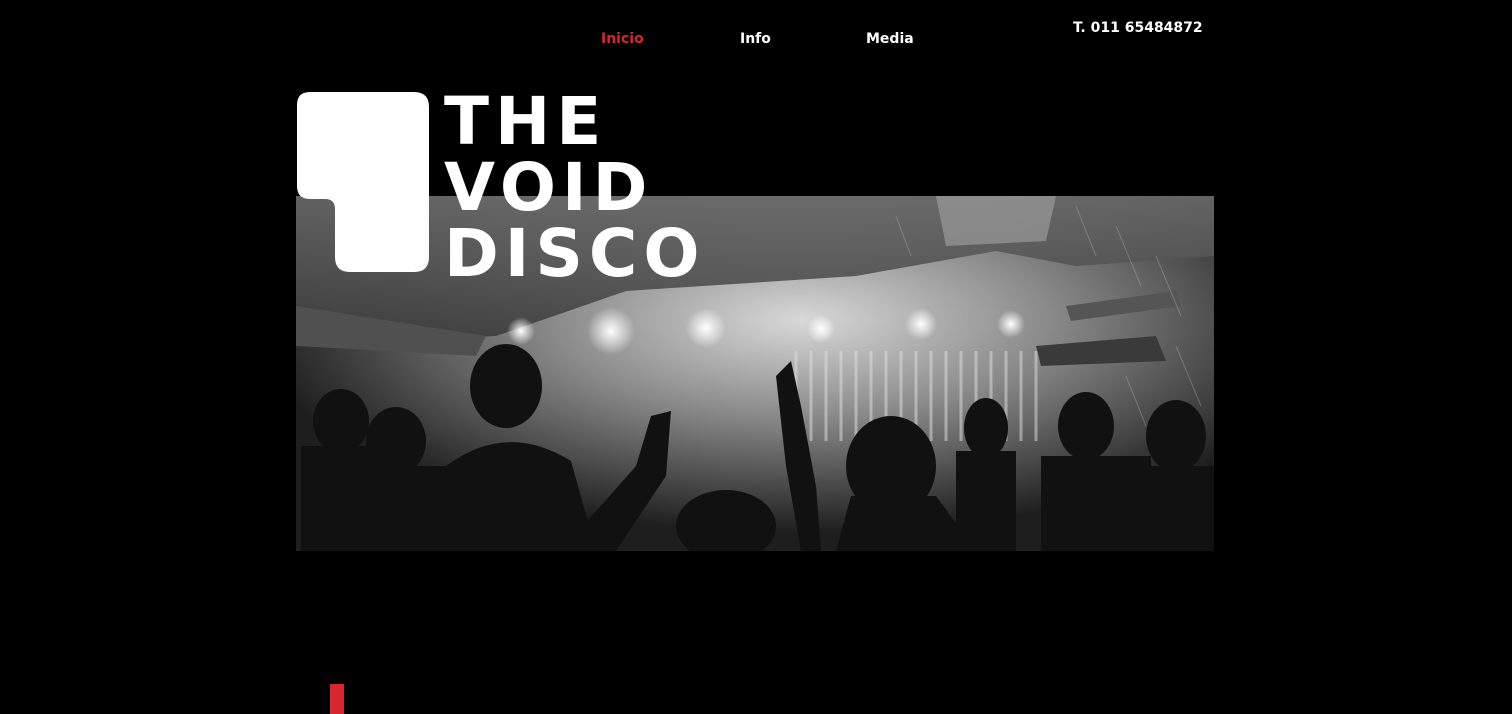 Image resolution: width=1512 pixels, height=714 pixels. I want to click on nav-item-info: Info, so click(755, 39).